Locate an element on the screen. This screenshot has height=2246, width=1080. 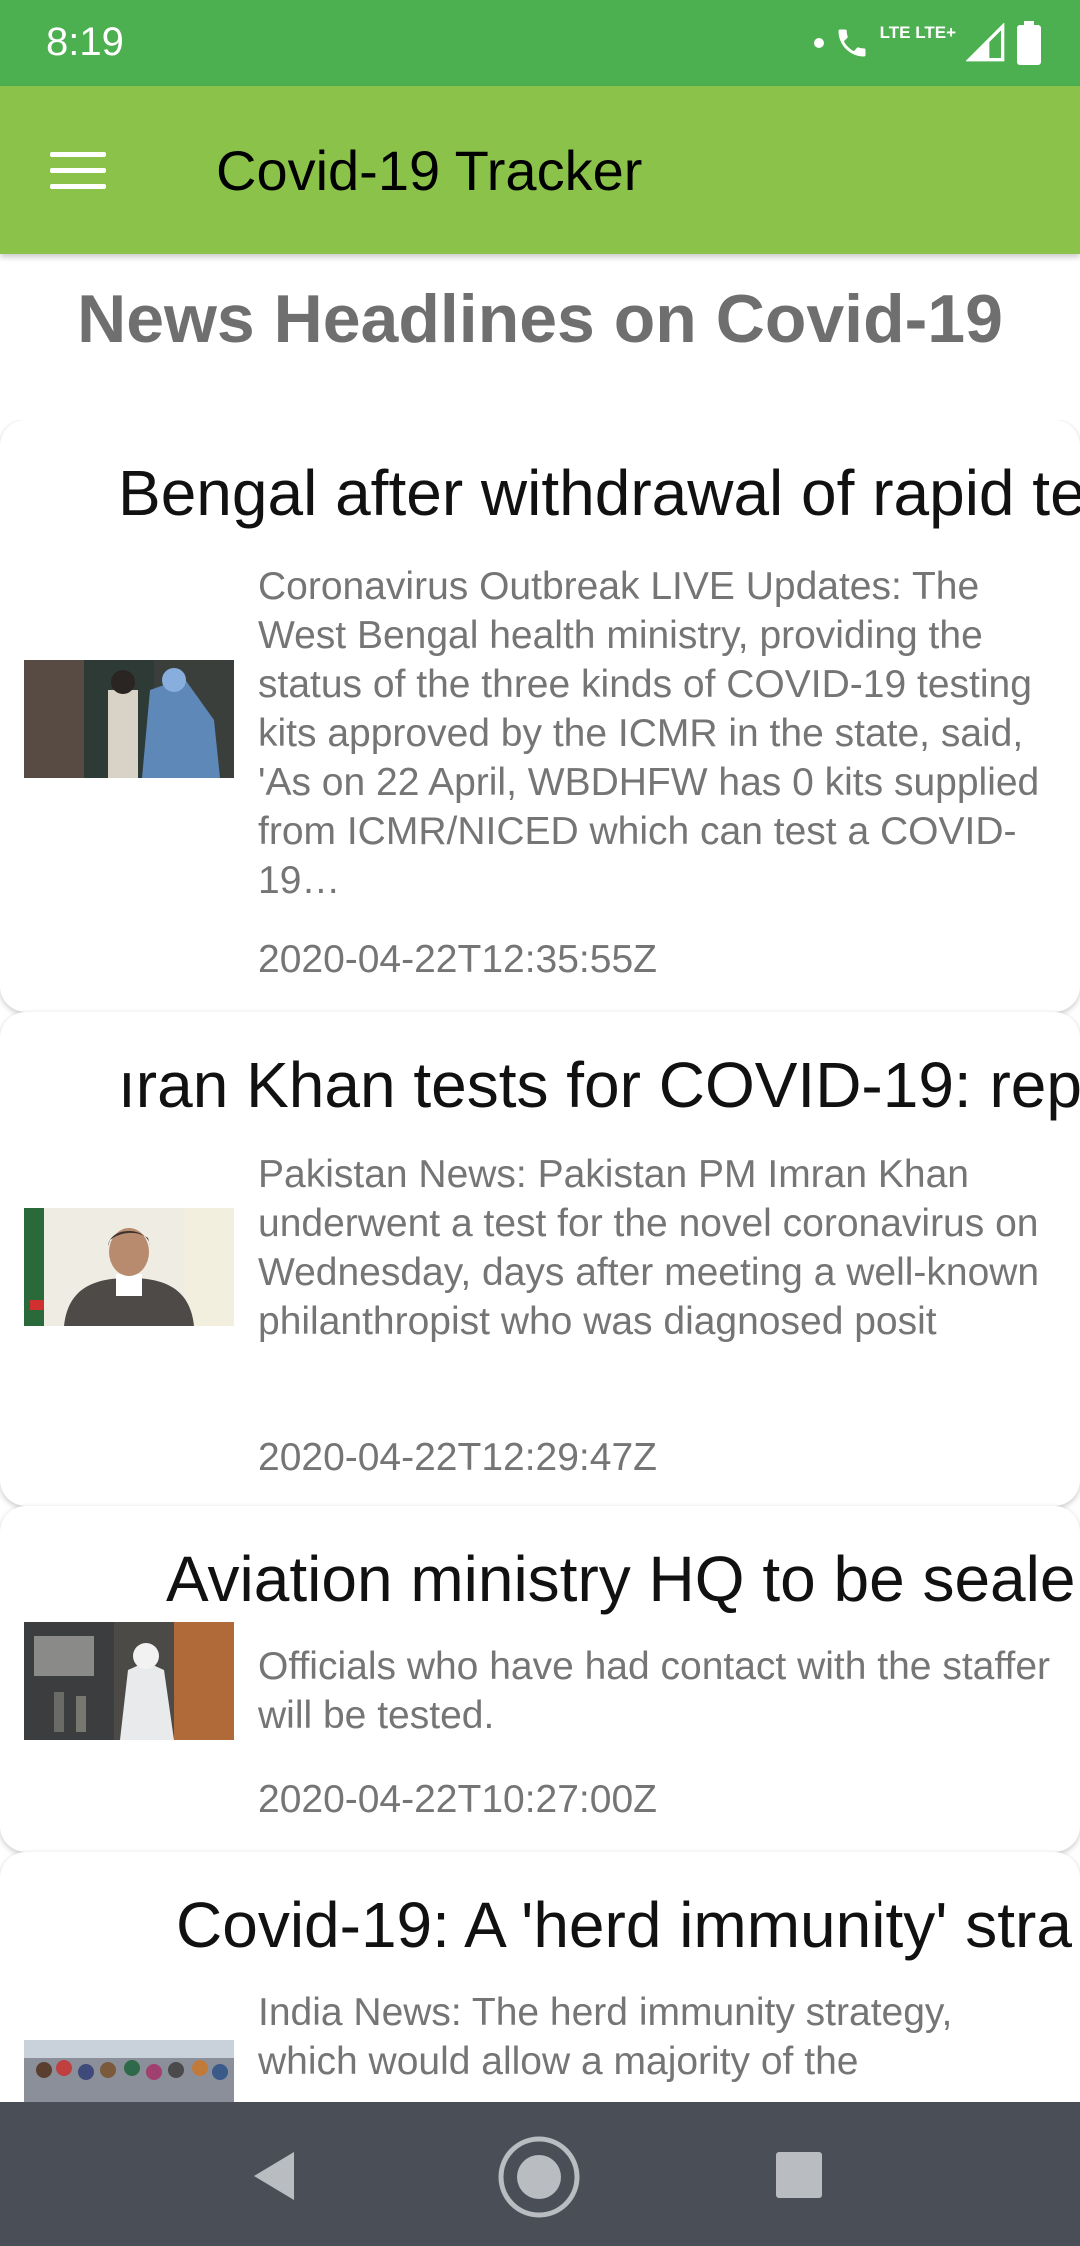
app-bar: Covid-19 Tracker is located at coordinates (540, 170).